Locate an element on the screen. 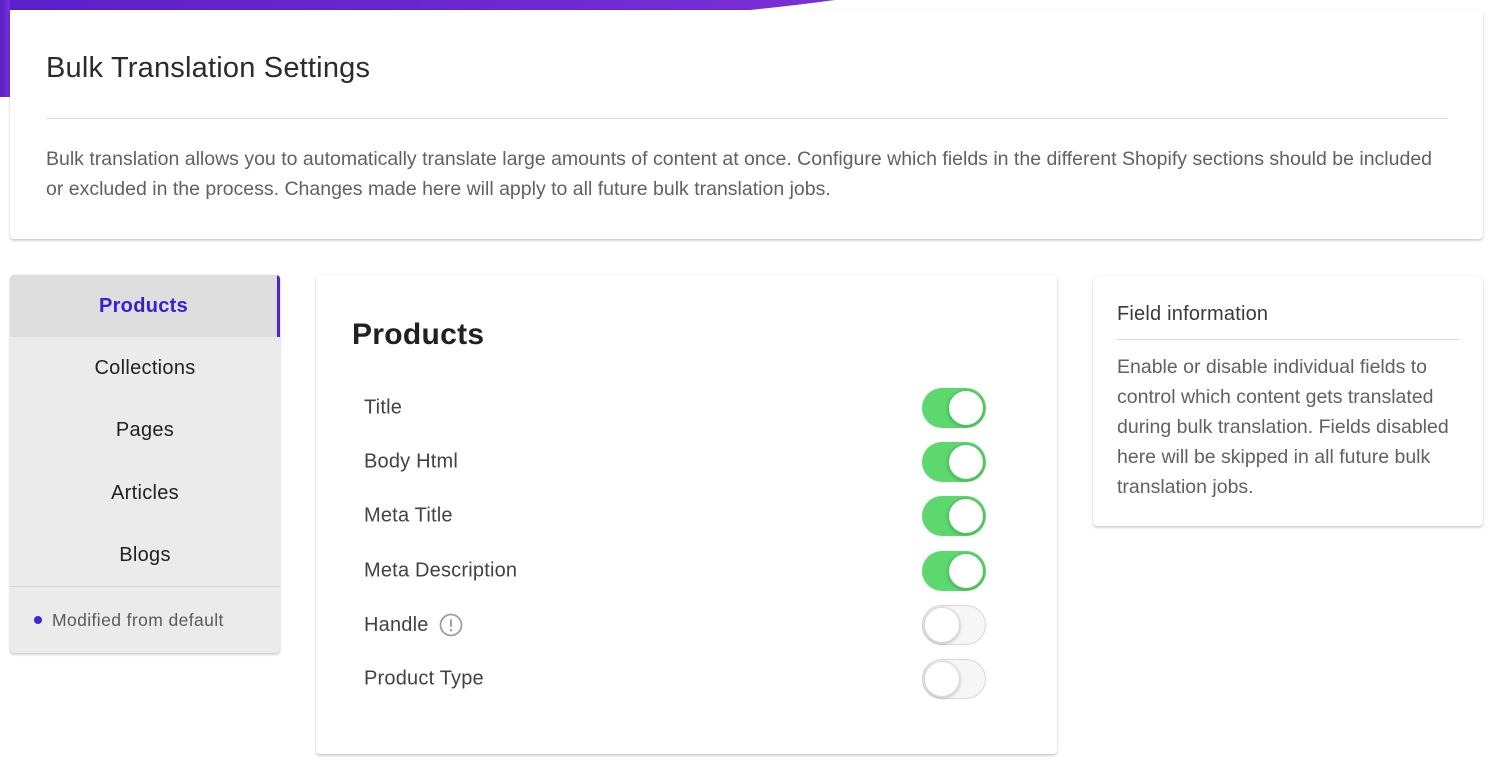  sidebar-item-collections: Collections is located at coordinates (145, 368).